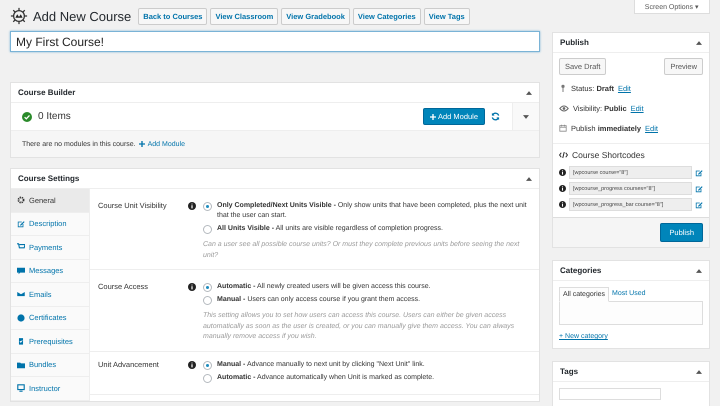 This screenshot has width=720, height=406. What do you see at coordinates (563, 155) in the screenshot?
I see `code-icon` at bounding box center [563, 155].